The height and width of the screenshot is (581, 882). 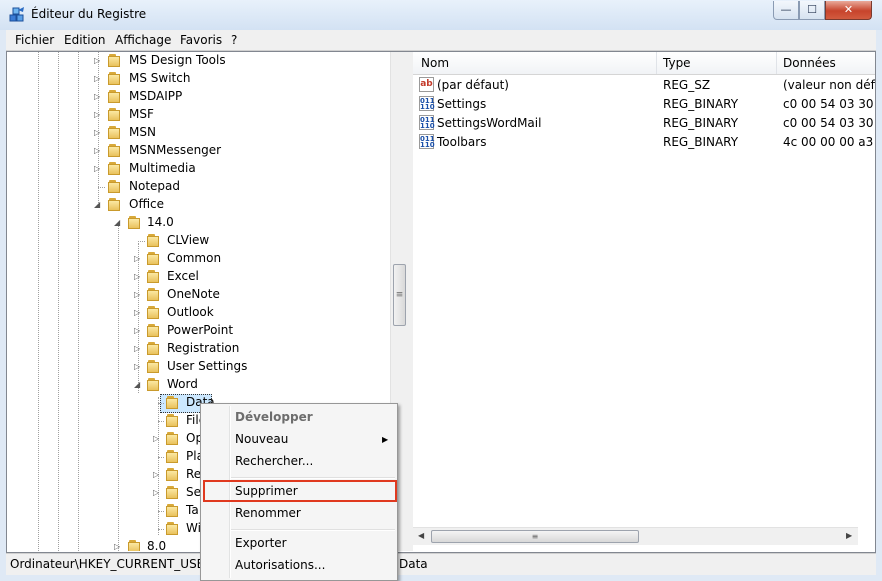 What do you see at coordinates (274, 417) in the screenshot?
I see `menu-item-expand: Développer` at bounding box center [274, 417].